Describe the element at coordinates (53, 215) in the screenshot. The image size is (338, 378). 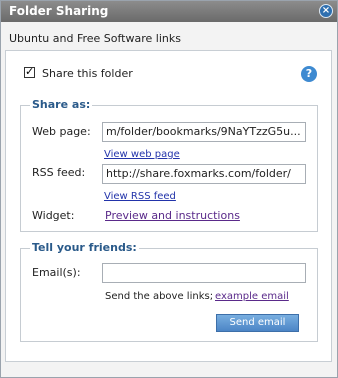
I see `widget-label: Widget:` at that location.